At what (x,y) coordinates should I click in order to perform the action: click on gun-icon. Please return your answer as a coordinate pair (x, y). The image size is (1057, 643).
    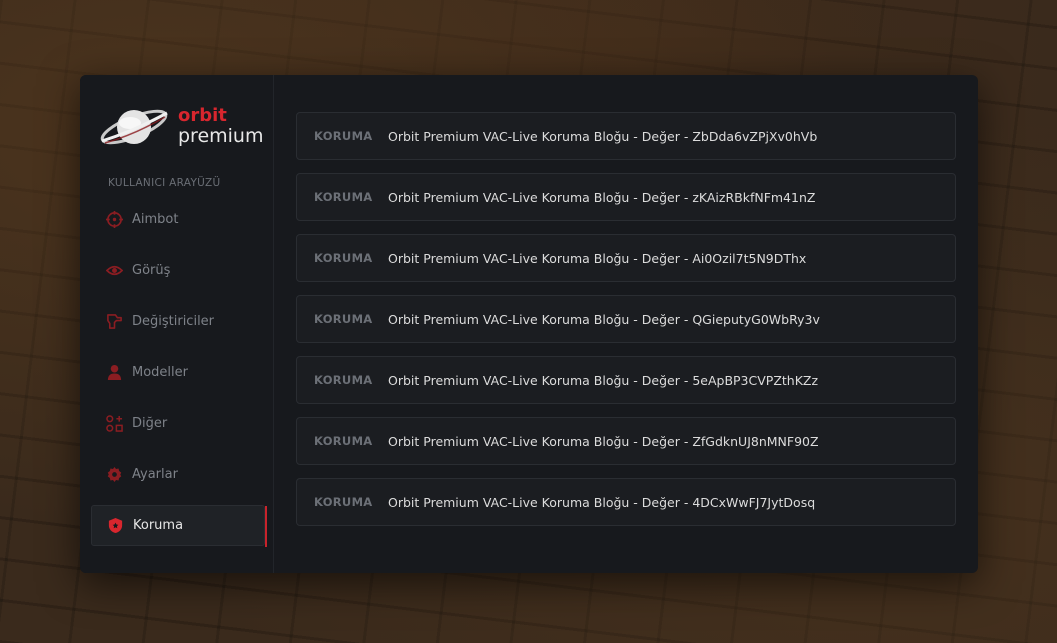
    Looking at the image, I should click on (114, 322).